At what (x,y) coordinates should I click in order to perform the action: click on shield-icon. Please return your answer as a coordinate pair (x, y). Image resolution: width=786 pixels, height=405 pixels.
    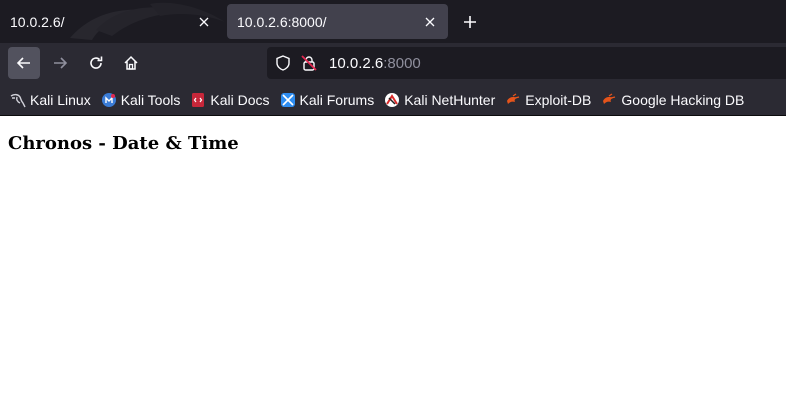
    Looking at the image, I should click on (283, 63).